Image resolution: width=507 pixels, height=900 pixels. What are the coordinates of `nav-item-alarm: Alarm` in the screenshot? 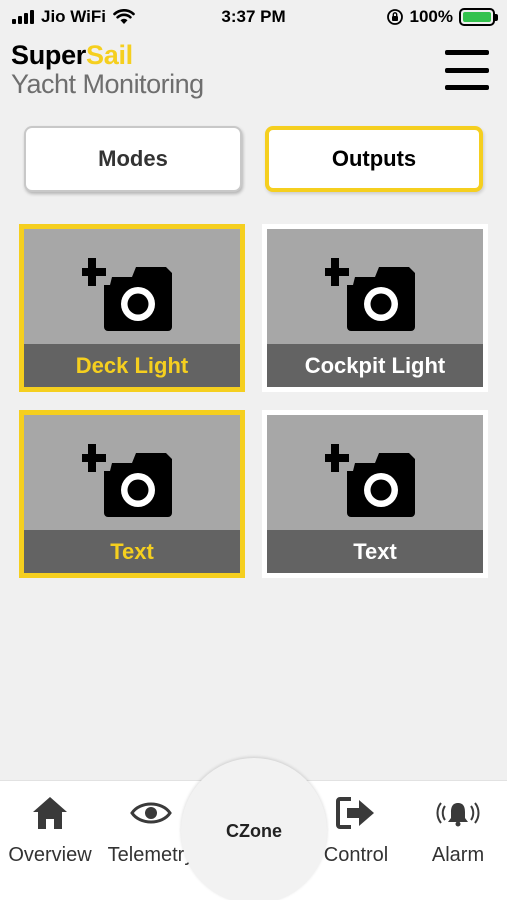 It's located at (457, 831).